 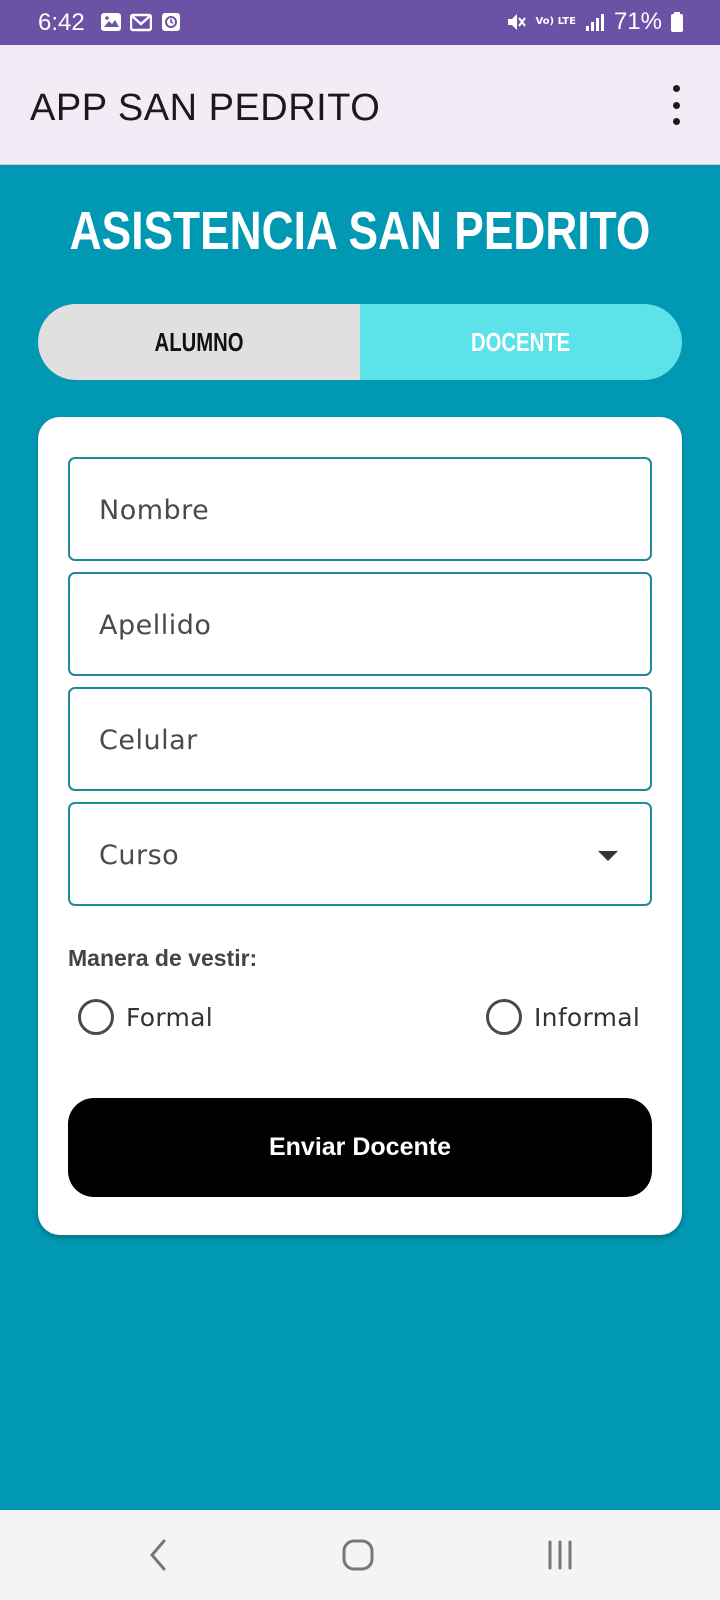 What do you see at coordinates (171, 22) in the screenshot?
I see `app-notification-icon` at bounding box center [171, 22].